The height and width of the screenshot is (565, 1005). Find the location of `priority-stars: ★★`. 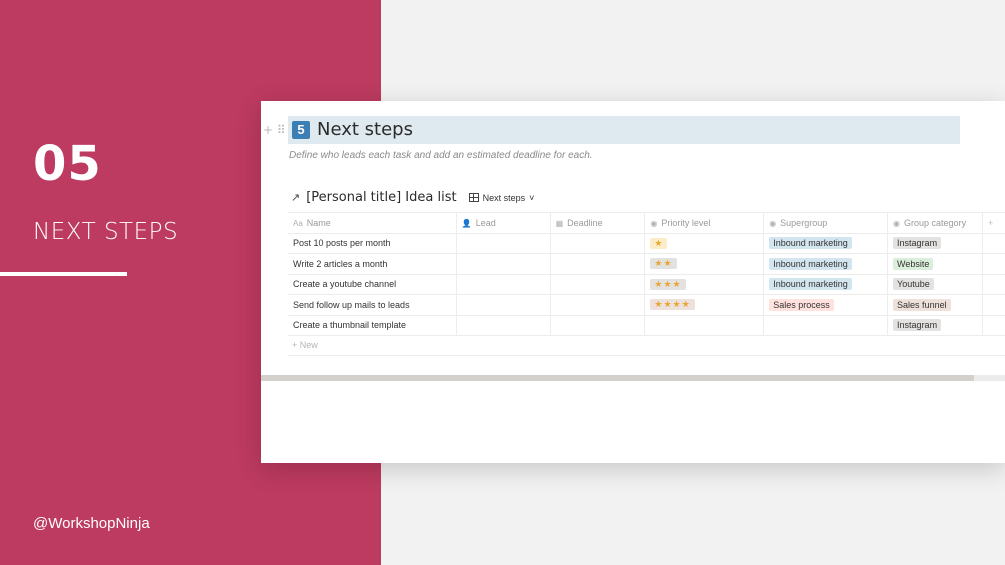

priority-stars: ★★ is located at coordinates (663, 264).